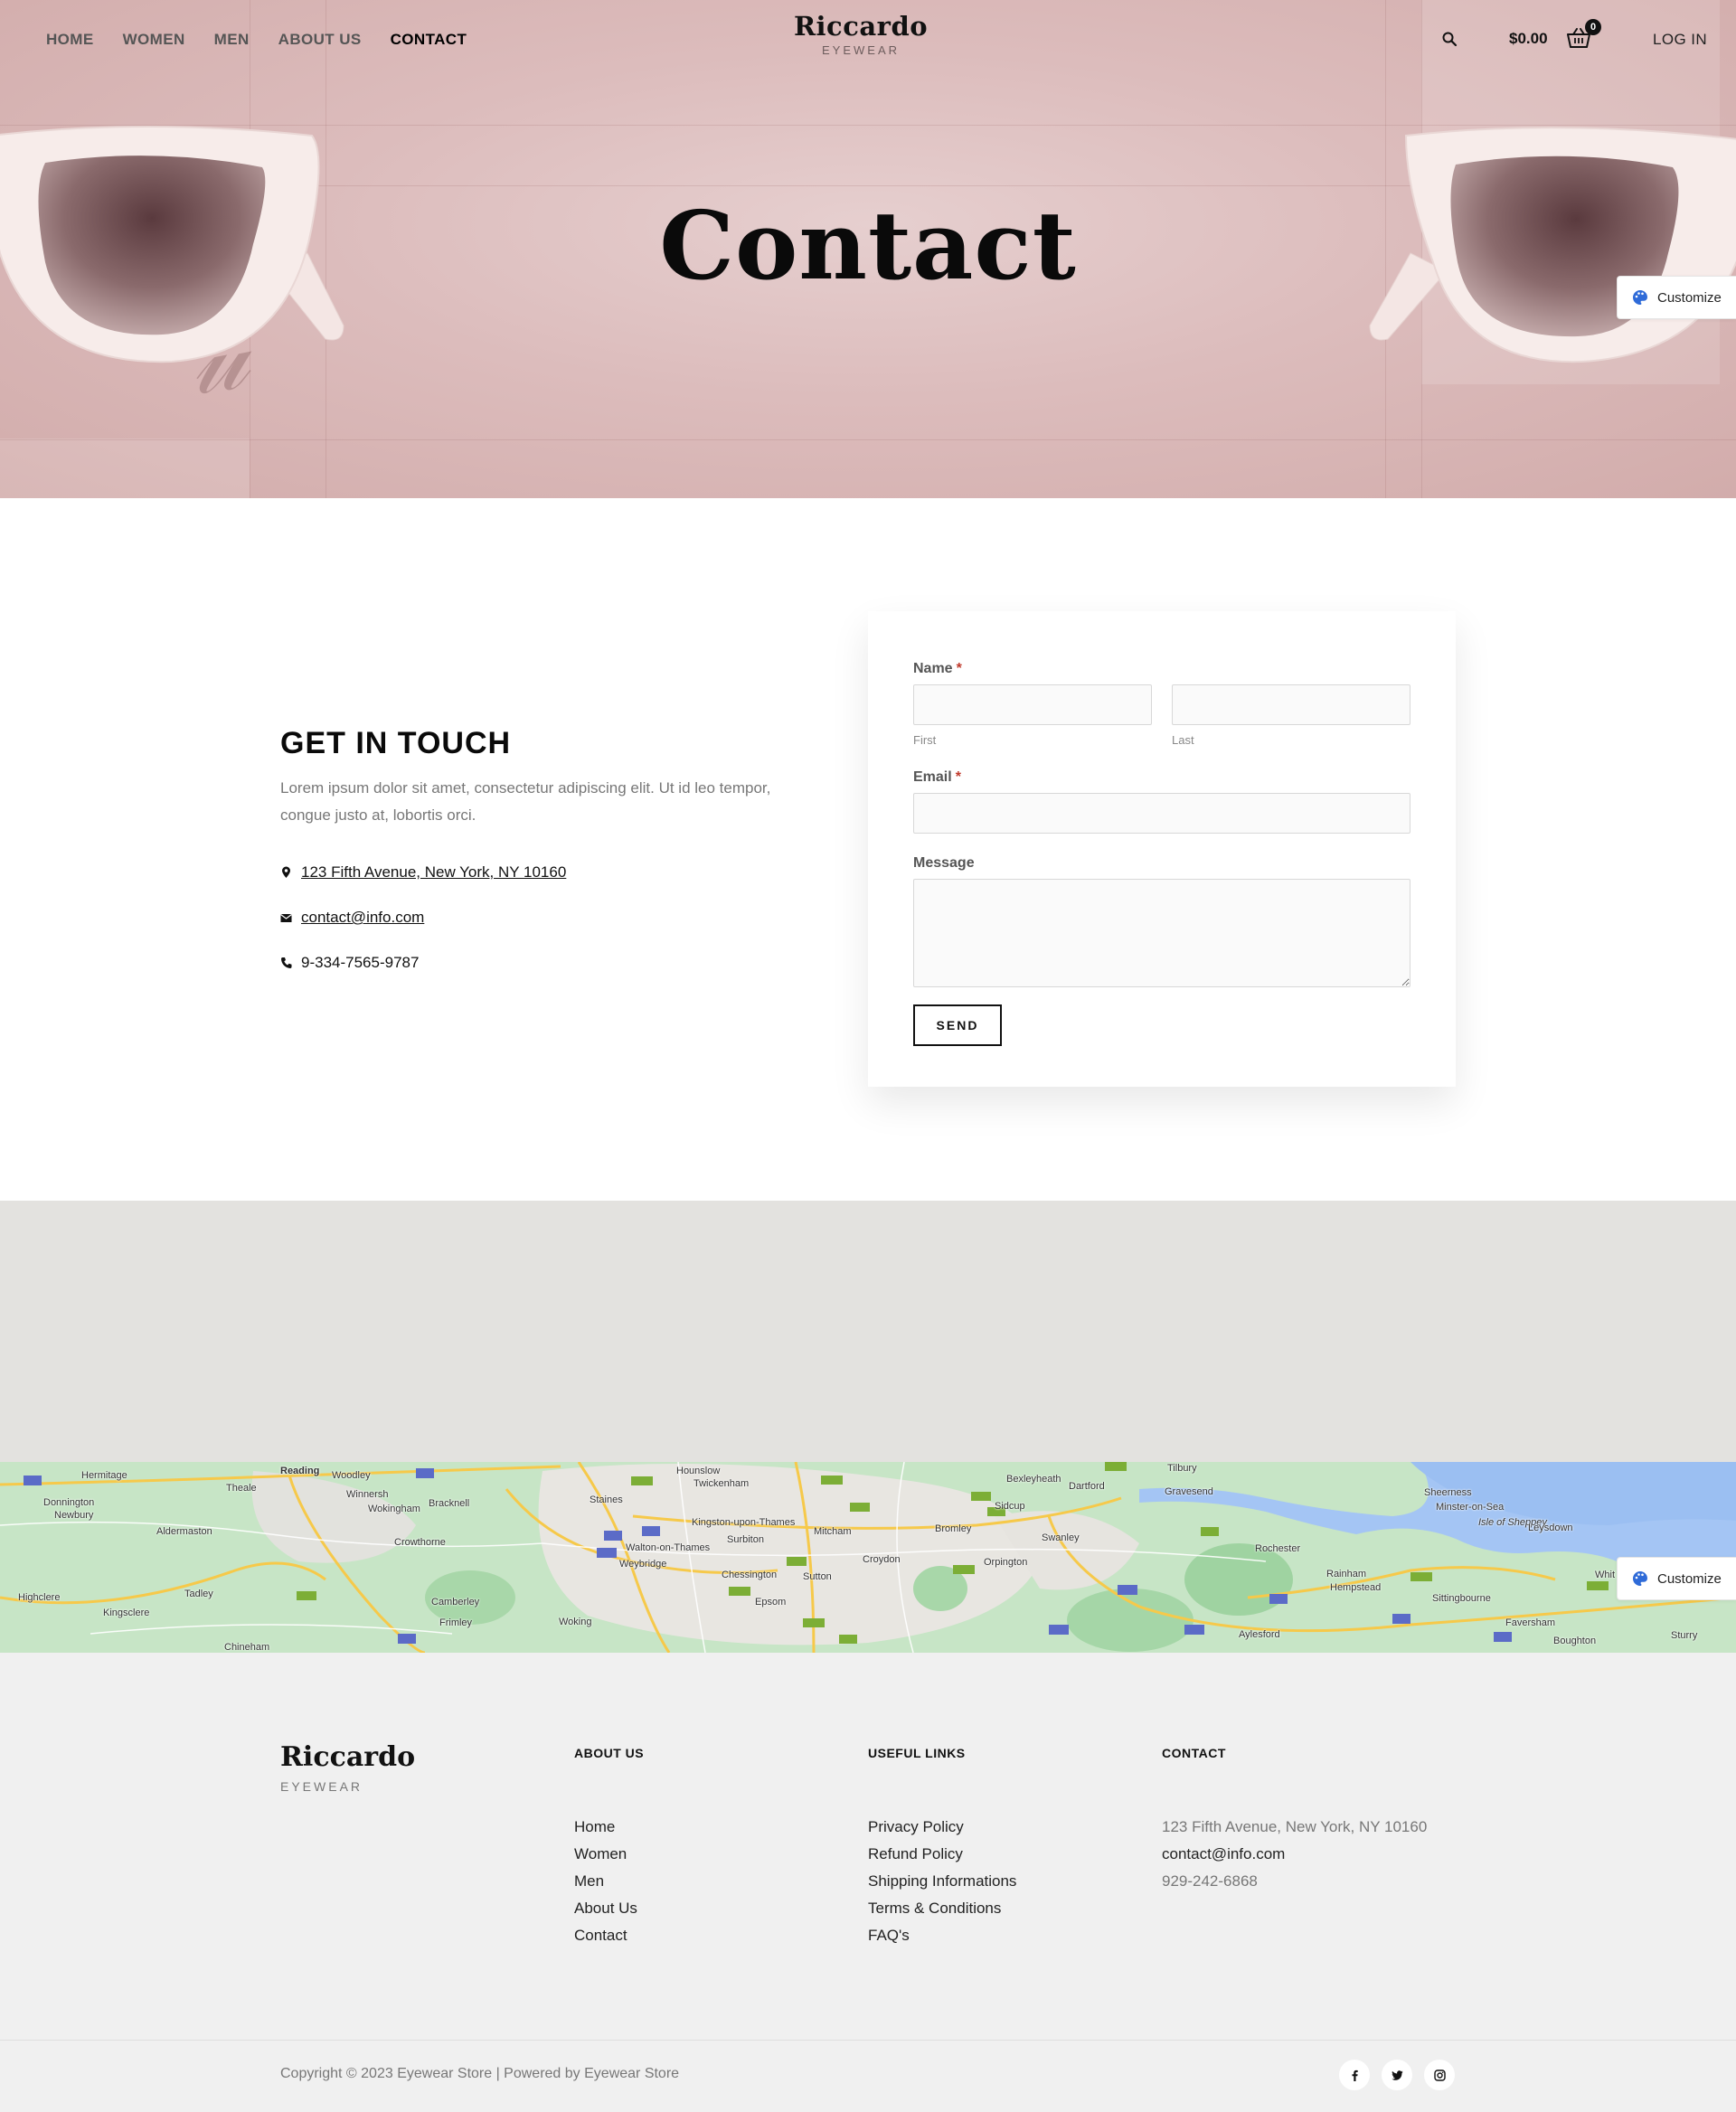 The height and width of the screenshot is (2112, 1736). What do you see at coordinates (74, 1515) in the screenshot?
I see `map-place-label: Newbury` at bounding box center [74, 1515].